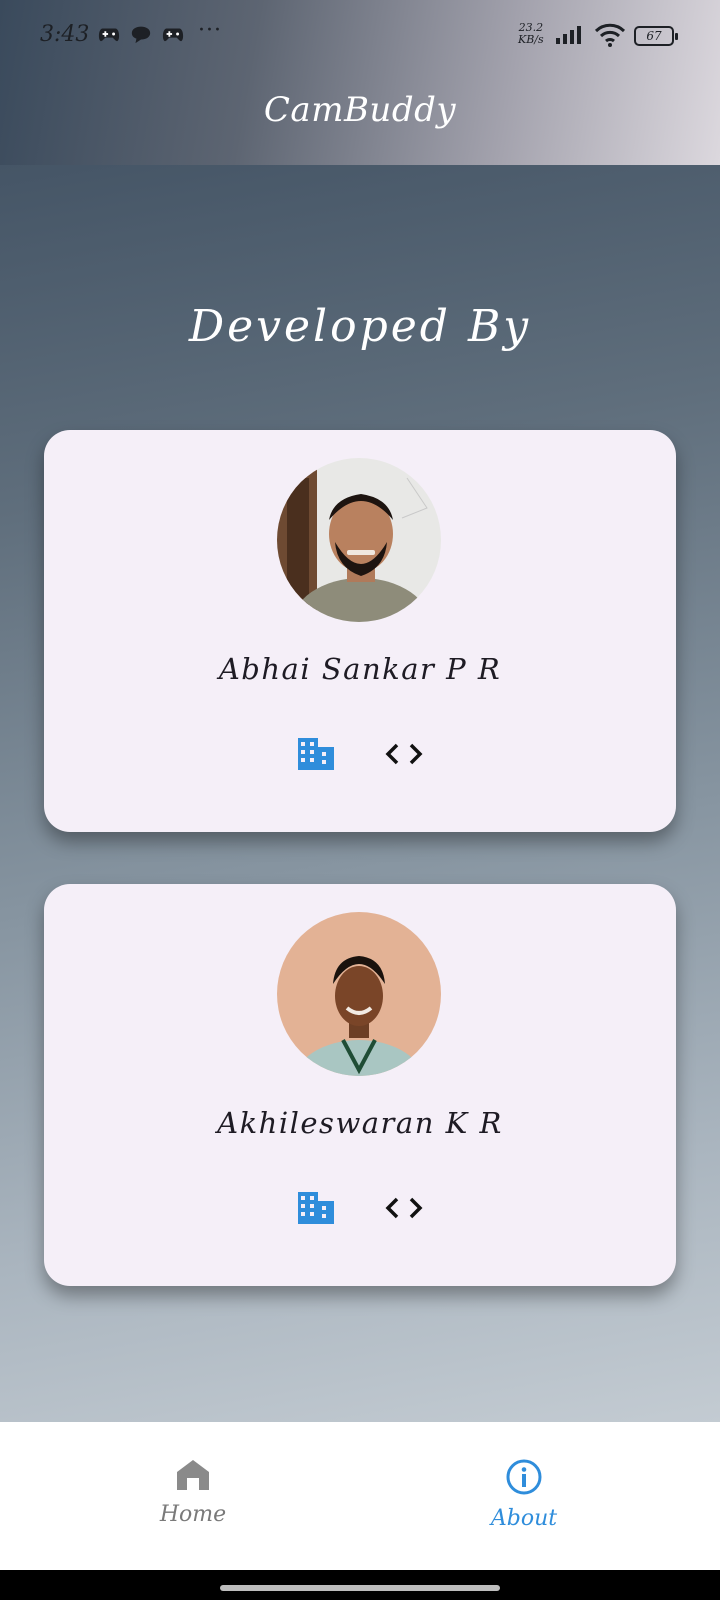 The image size is (720, 1600). What do you see at coordinates (524, 1518) in the screenshot?
I see `nav-about-label: About` at bounding box center [524, 1518].